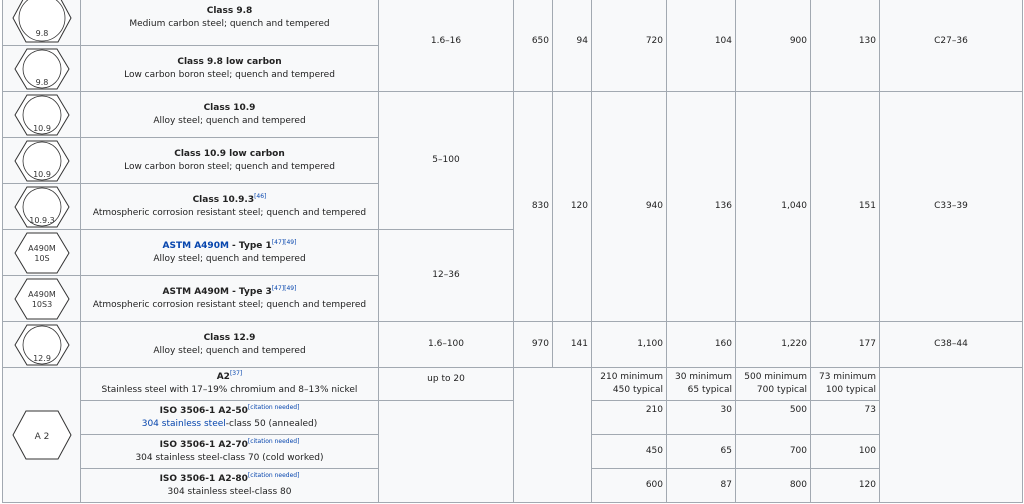  What do you see at coordinates (845, 206) in the screenshot?
I see `tensile-strength-ksi-cell: 151` at bounding box center [845, 206].